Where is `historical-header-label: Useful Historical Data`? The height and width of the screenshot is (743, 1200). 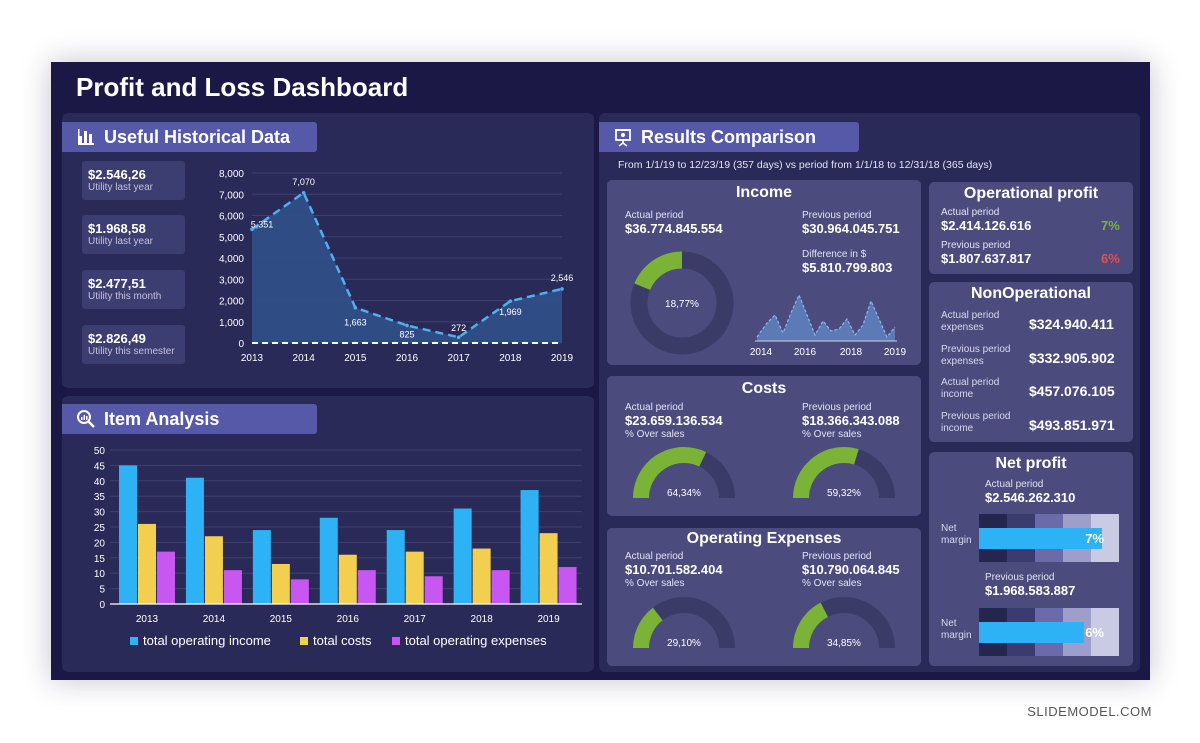
historical-header-label: Useful Historical Data is located at coordinates (197, 136).